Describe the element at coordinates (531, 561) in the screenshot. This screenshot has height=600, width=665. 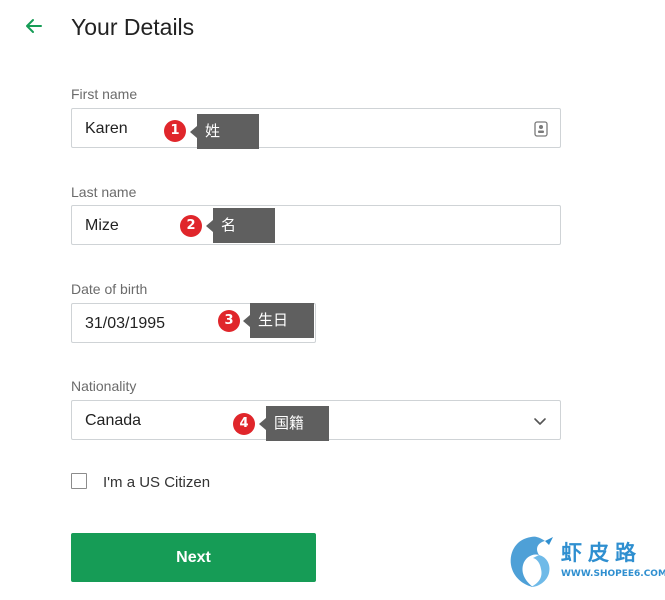
I see `dragon-logo-icon` at that location.